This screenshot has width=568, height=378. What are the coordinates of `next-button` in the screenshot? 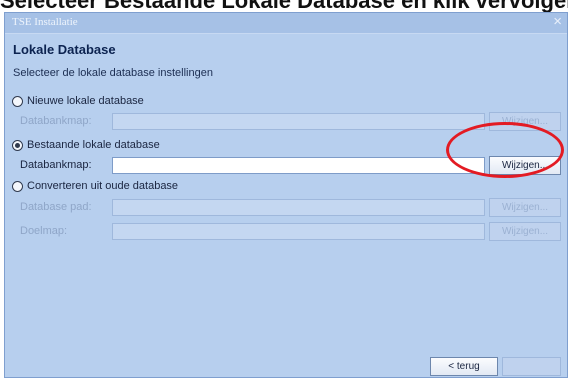 It's located at (531, 366).